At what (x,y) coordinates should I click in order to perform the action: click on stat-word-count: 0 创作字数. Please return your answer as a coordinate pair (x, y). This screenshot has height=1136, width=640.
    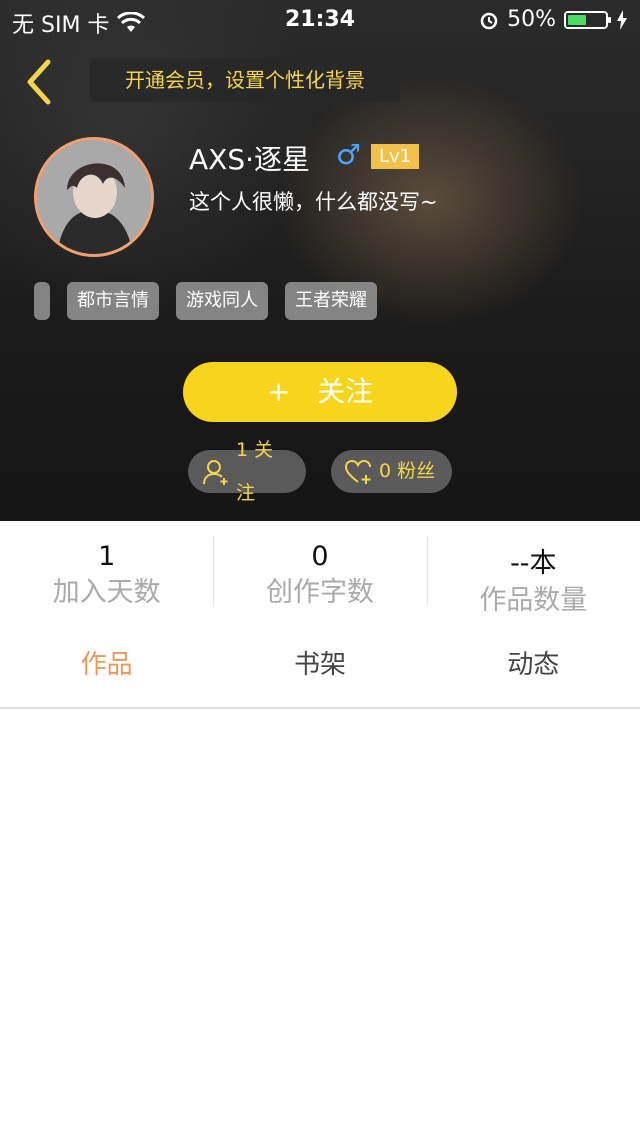
    Looking at the image, I should click on (319, 570).